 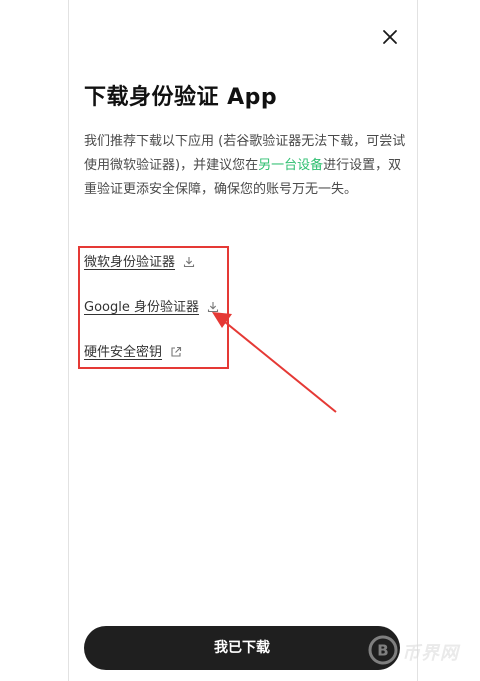 What do you see at coordinates (242, 648) in the screenshot?
I see `downloaded-button: 我已下载` at bounding box center [242, 648].